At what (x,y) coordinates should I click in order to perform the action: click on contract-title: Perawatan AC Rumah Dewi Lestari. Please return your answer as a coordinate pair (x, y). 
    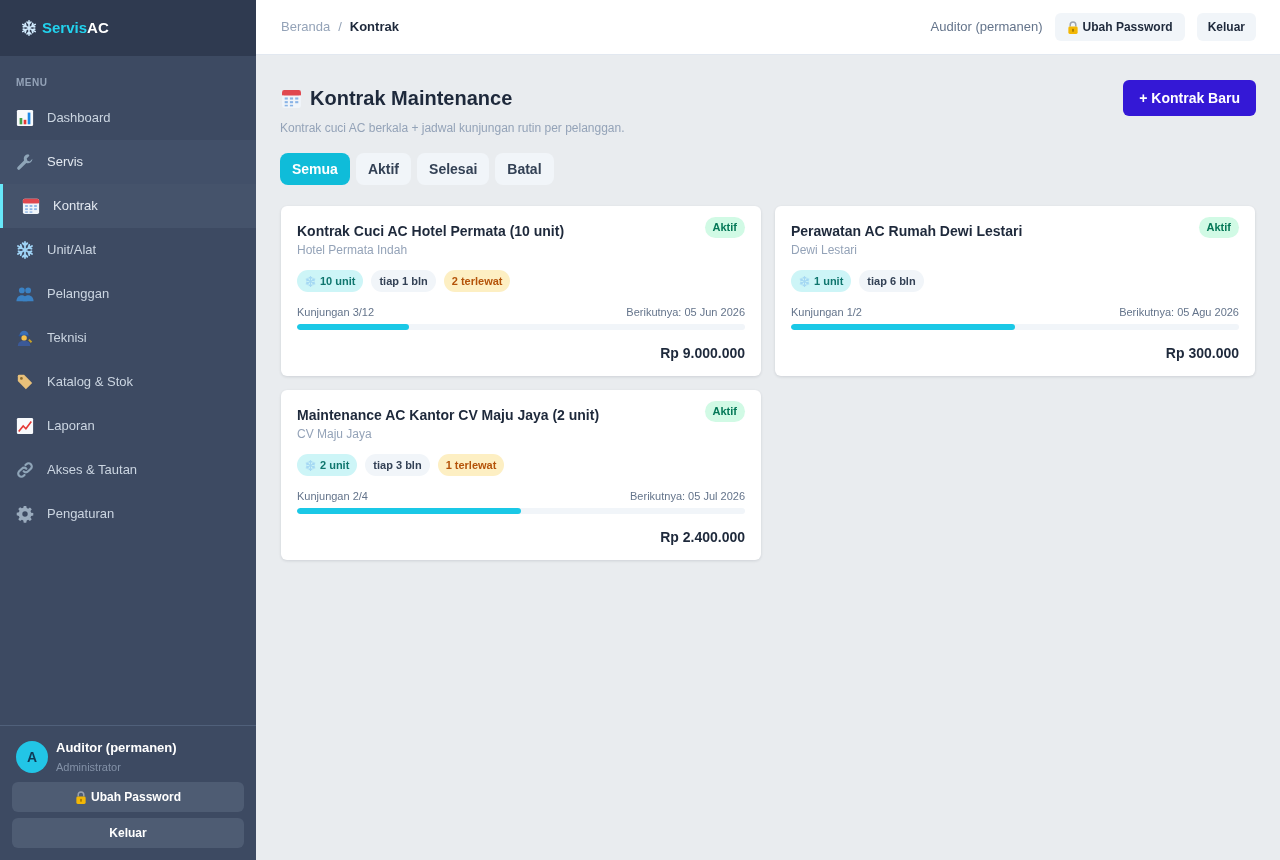
    Looking at the image, I should click on (907, 231).